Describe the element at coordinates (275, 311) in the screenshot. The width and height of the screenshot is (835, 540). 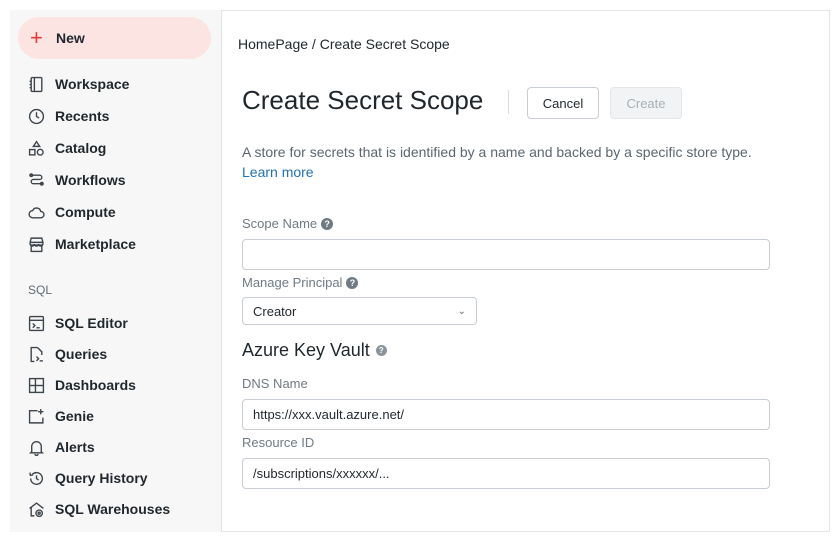
I see `manage-principal-value: Creator` at that location.